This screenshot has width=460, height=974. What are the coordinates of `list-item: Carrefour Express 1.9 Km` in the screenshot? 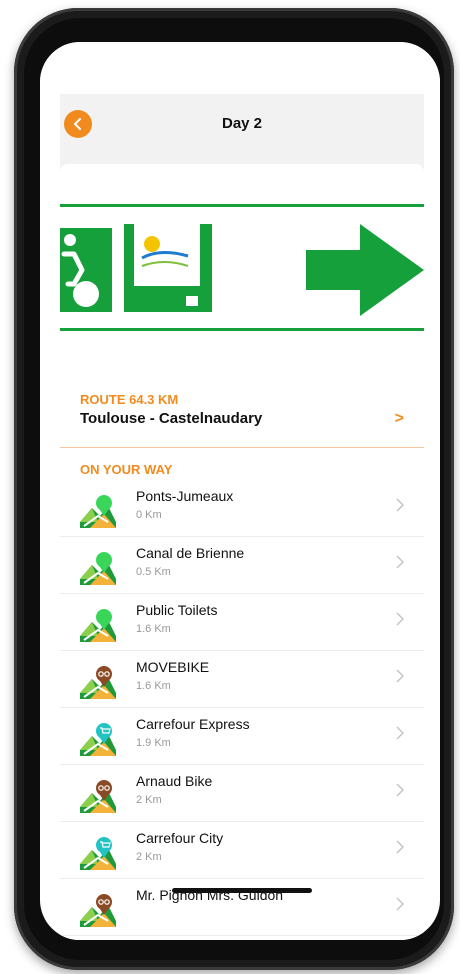 It's located at (242, 736).